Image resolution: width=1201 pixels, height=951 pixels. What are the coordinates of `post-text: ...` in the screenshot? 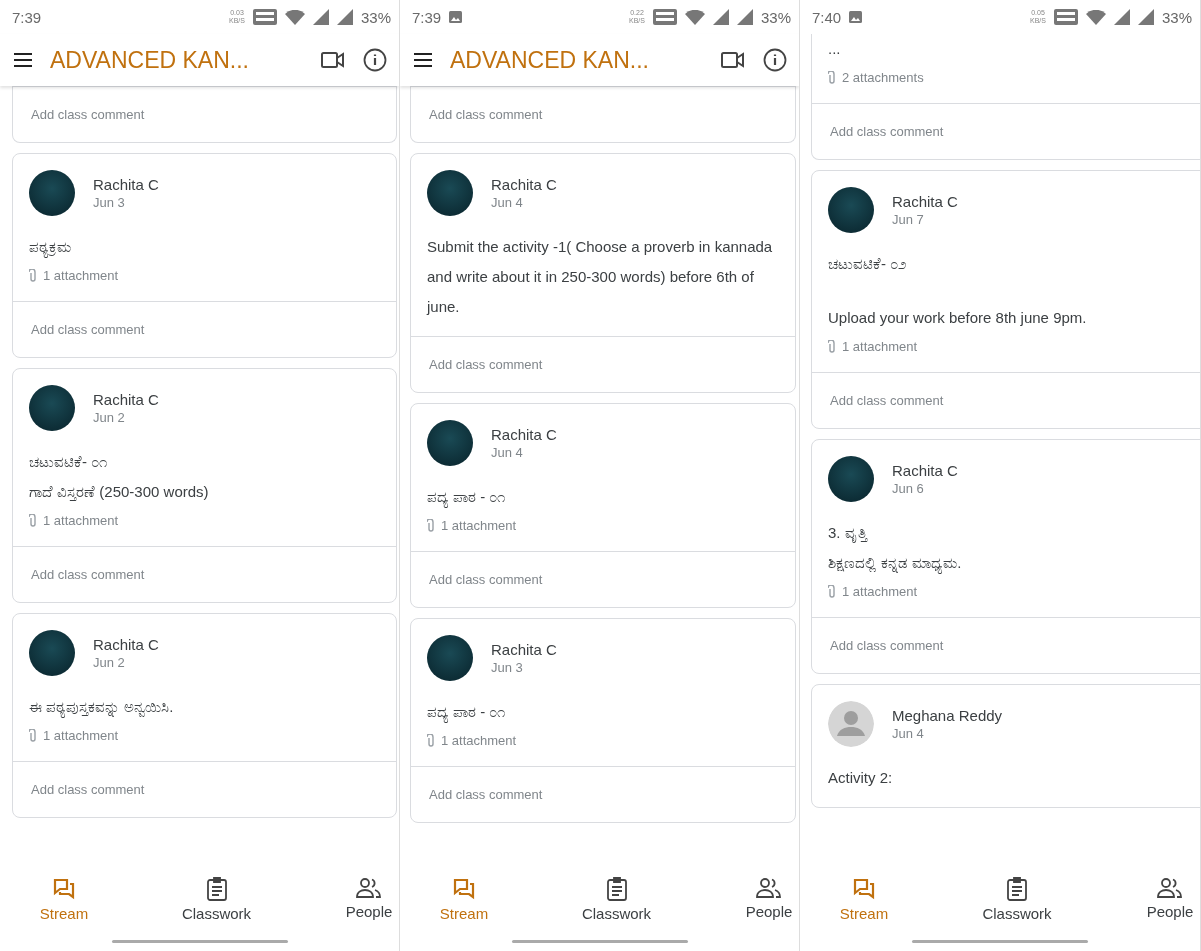 It's located at (835, 49).